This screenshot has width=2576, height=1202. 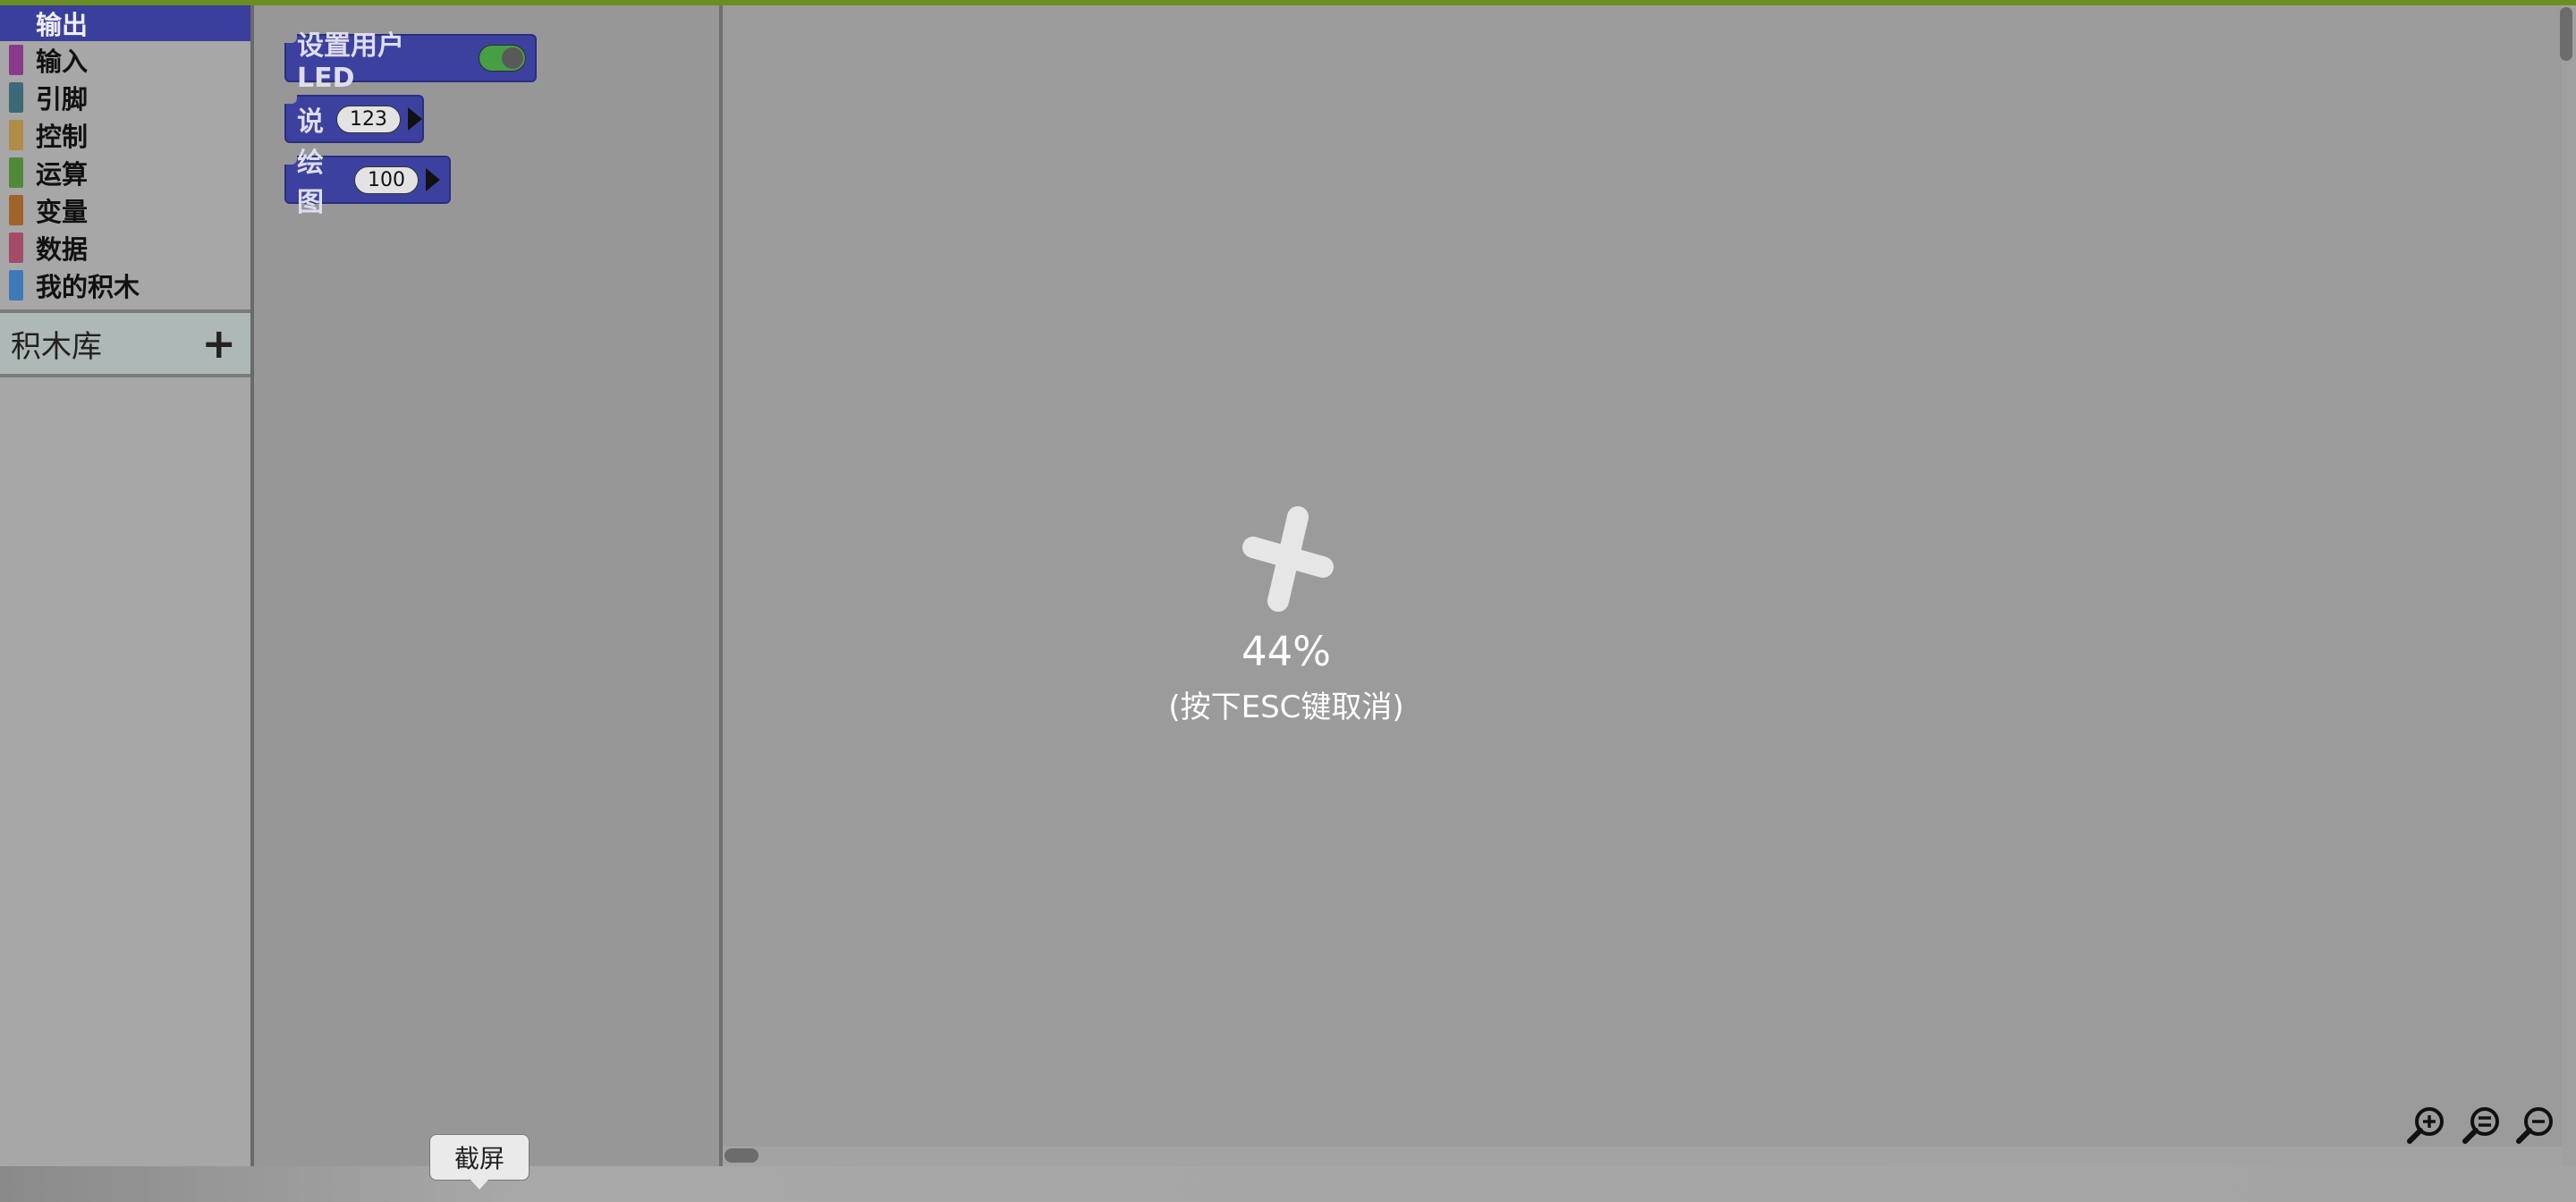 What do you see at coordinates (125, 97) in the screenshot?
I see `category-pins: 引脚` at bounding box center [125, 97].